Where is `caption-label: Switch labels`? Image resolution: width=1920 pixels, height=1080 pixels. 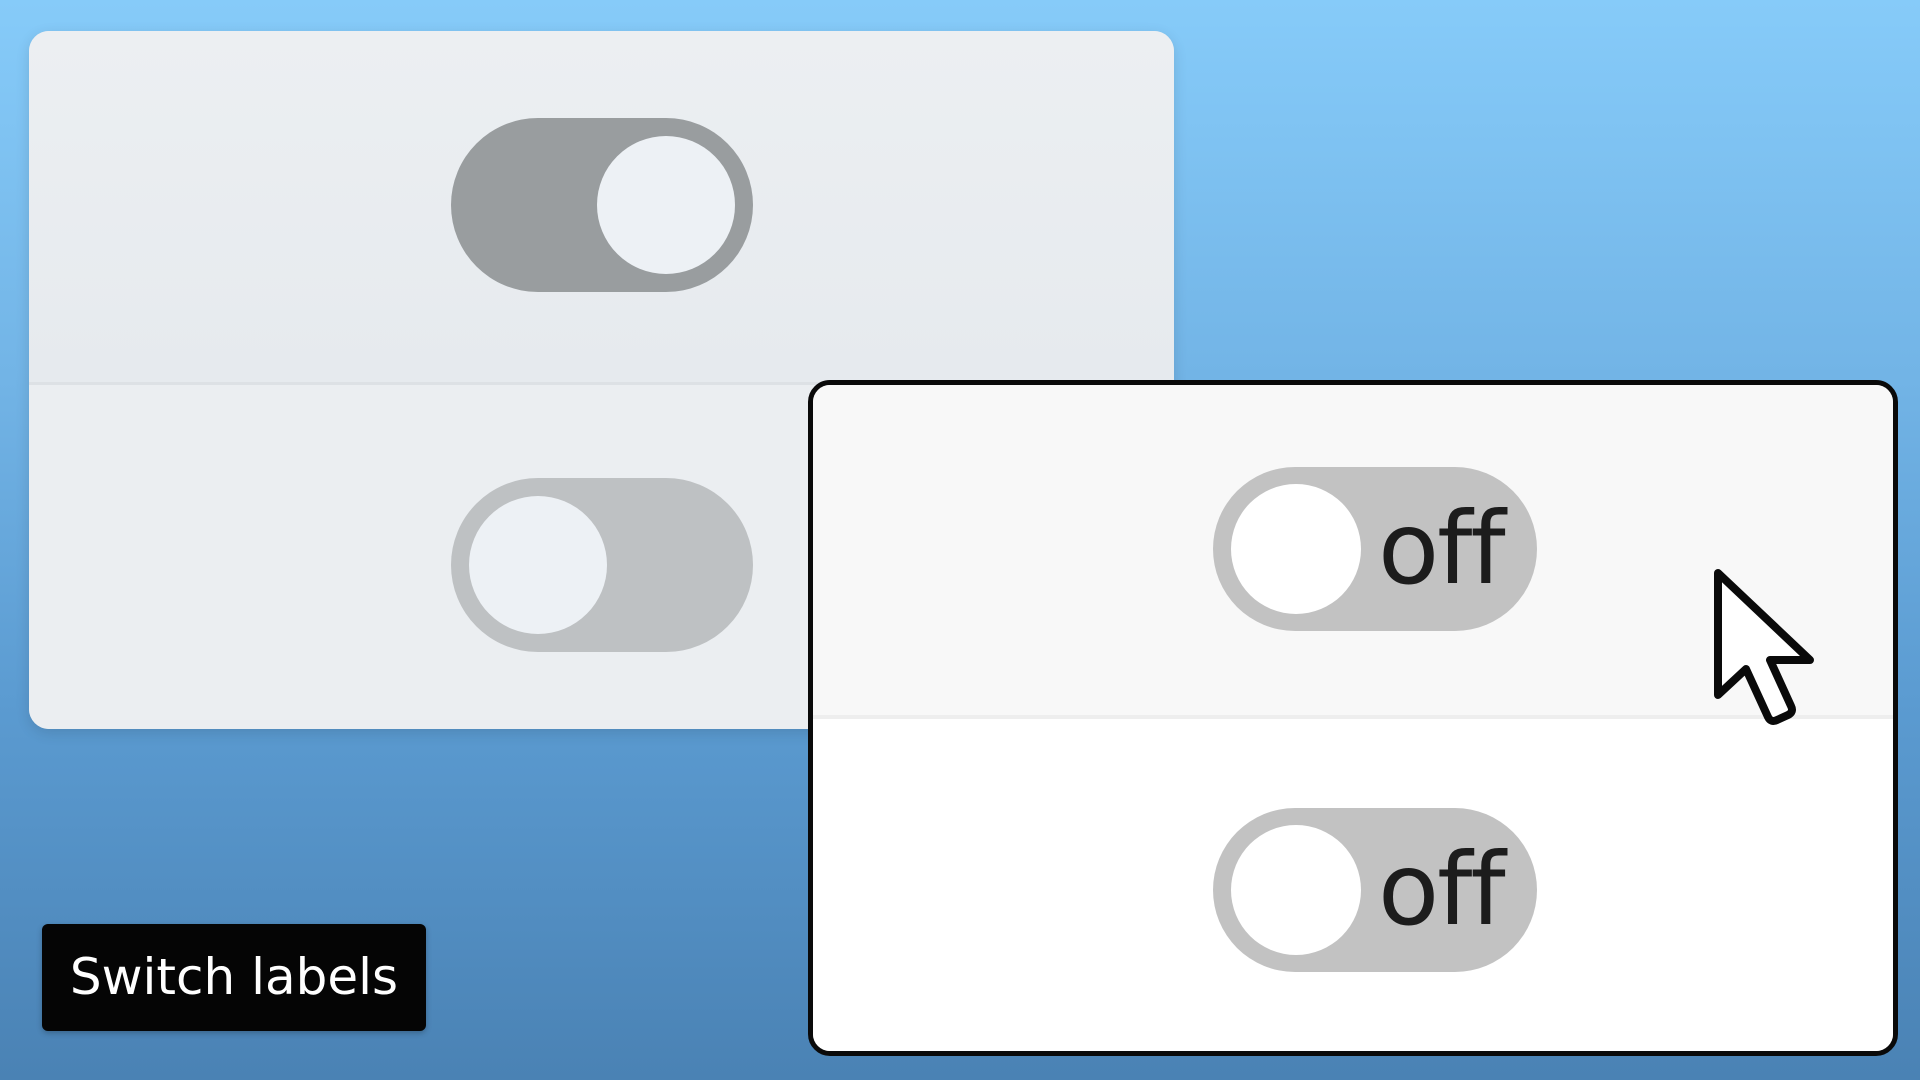 caption-label: Switch labels is located at coordinates (234, 977).